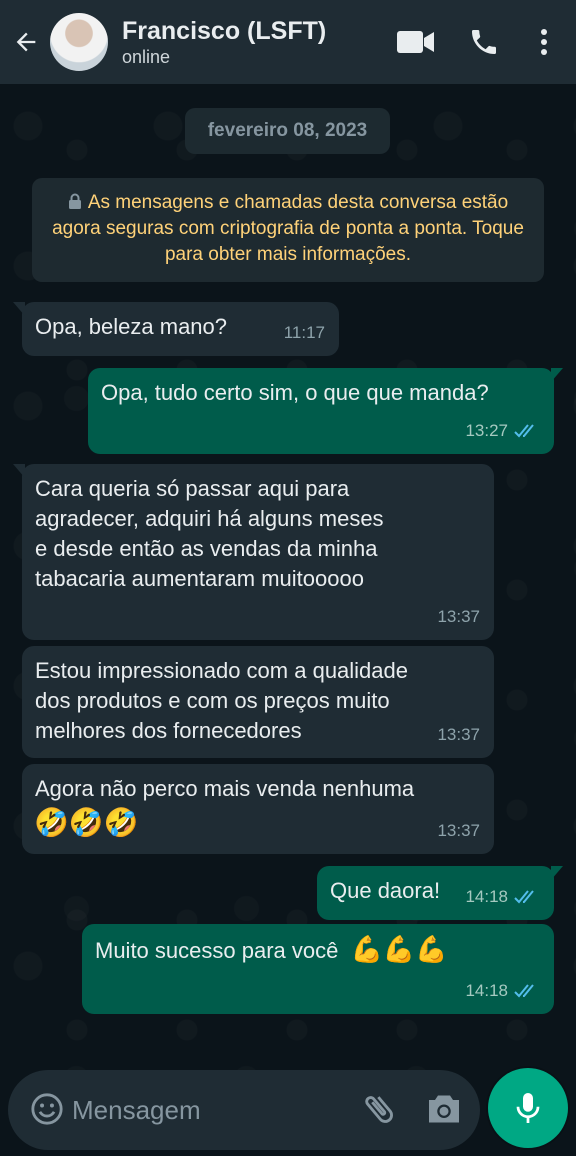  I want to click on message-emoji: 💪💪💪, so click(399, 949).